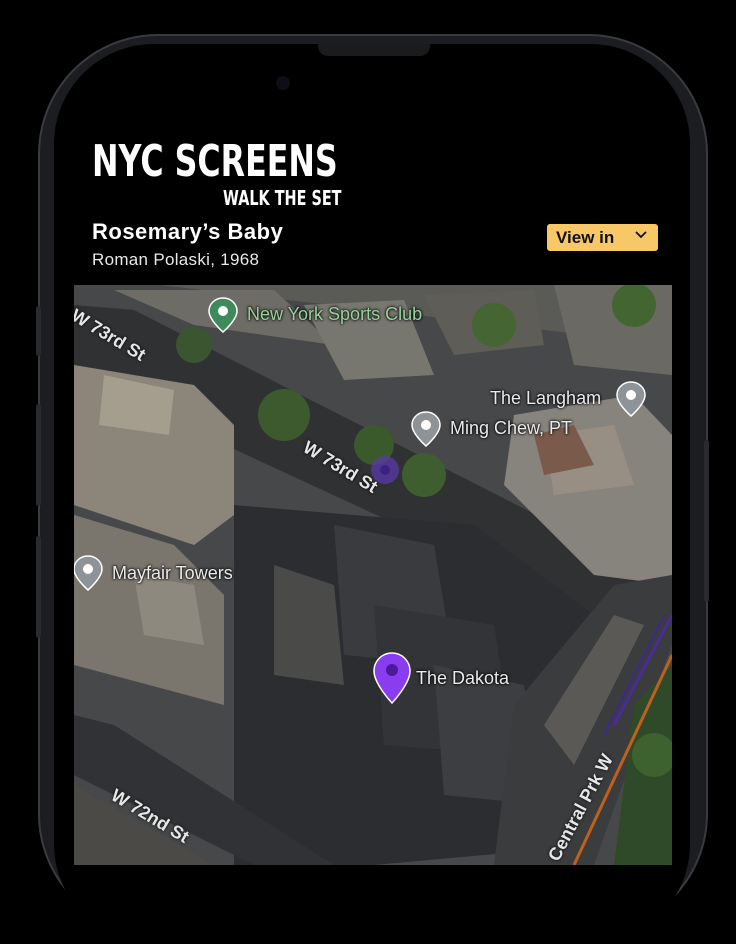  I want to click on map-pin-green-icon, so click(223, 315).